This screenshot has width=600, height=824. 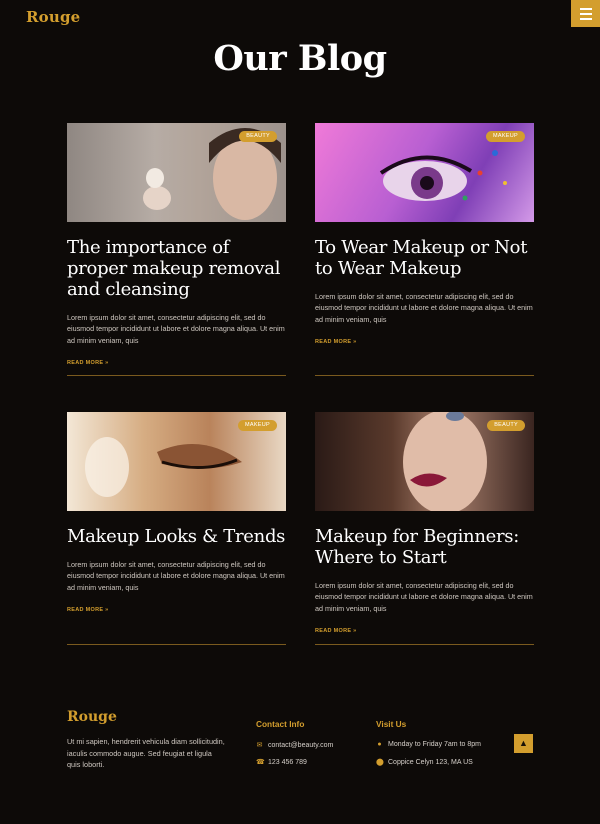 I want to click on menu-button, so click(x=585, y=13).